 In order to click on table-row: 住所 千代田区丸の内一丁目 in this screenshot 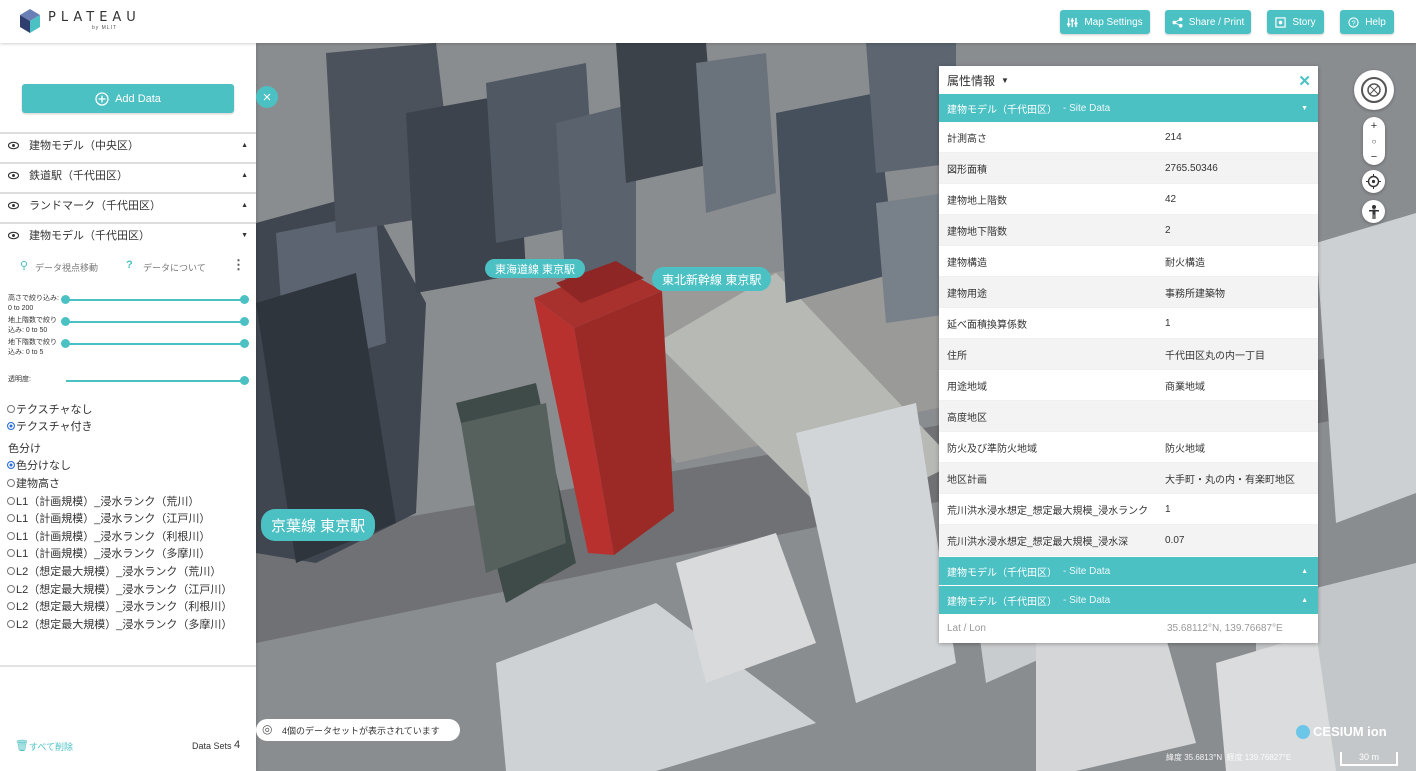, I will do `click(1128, 354)`.